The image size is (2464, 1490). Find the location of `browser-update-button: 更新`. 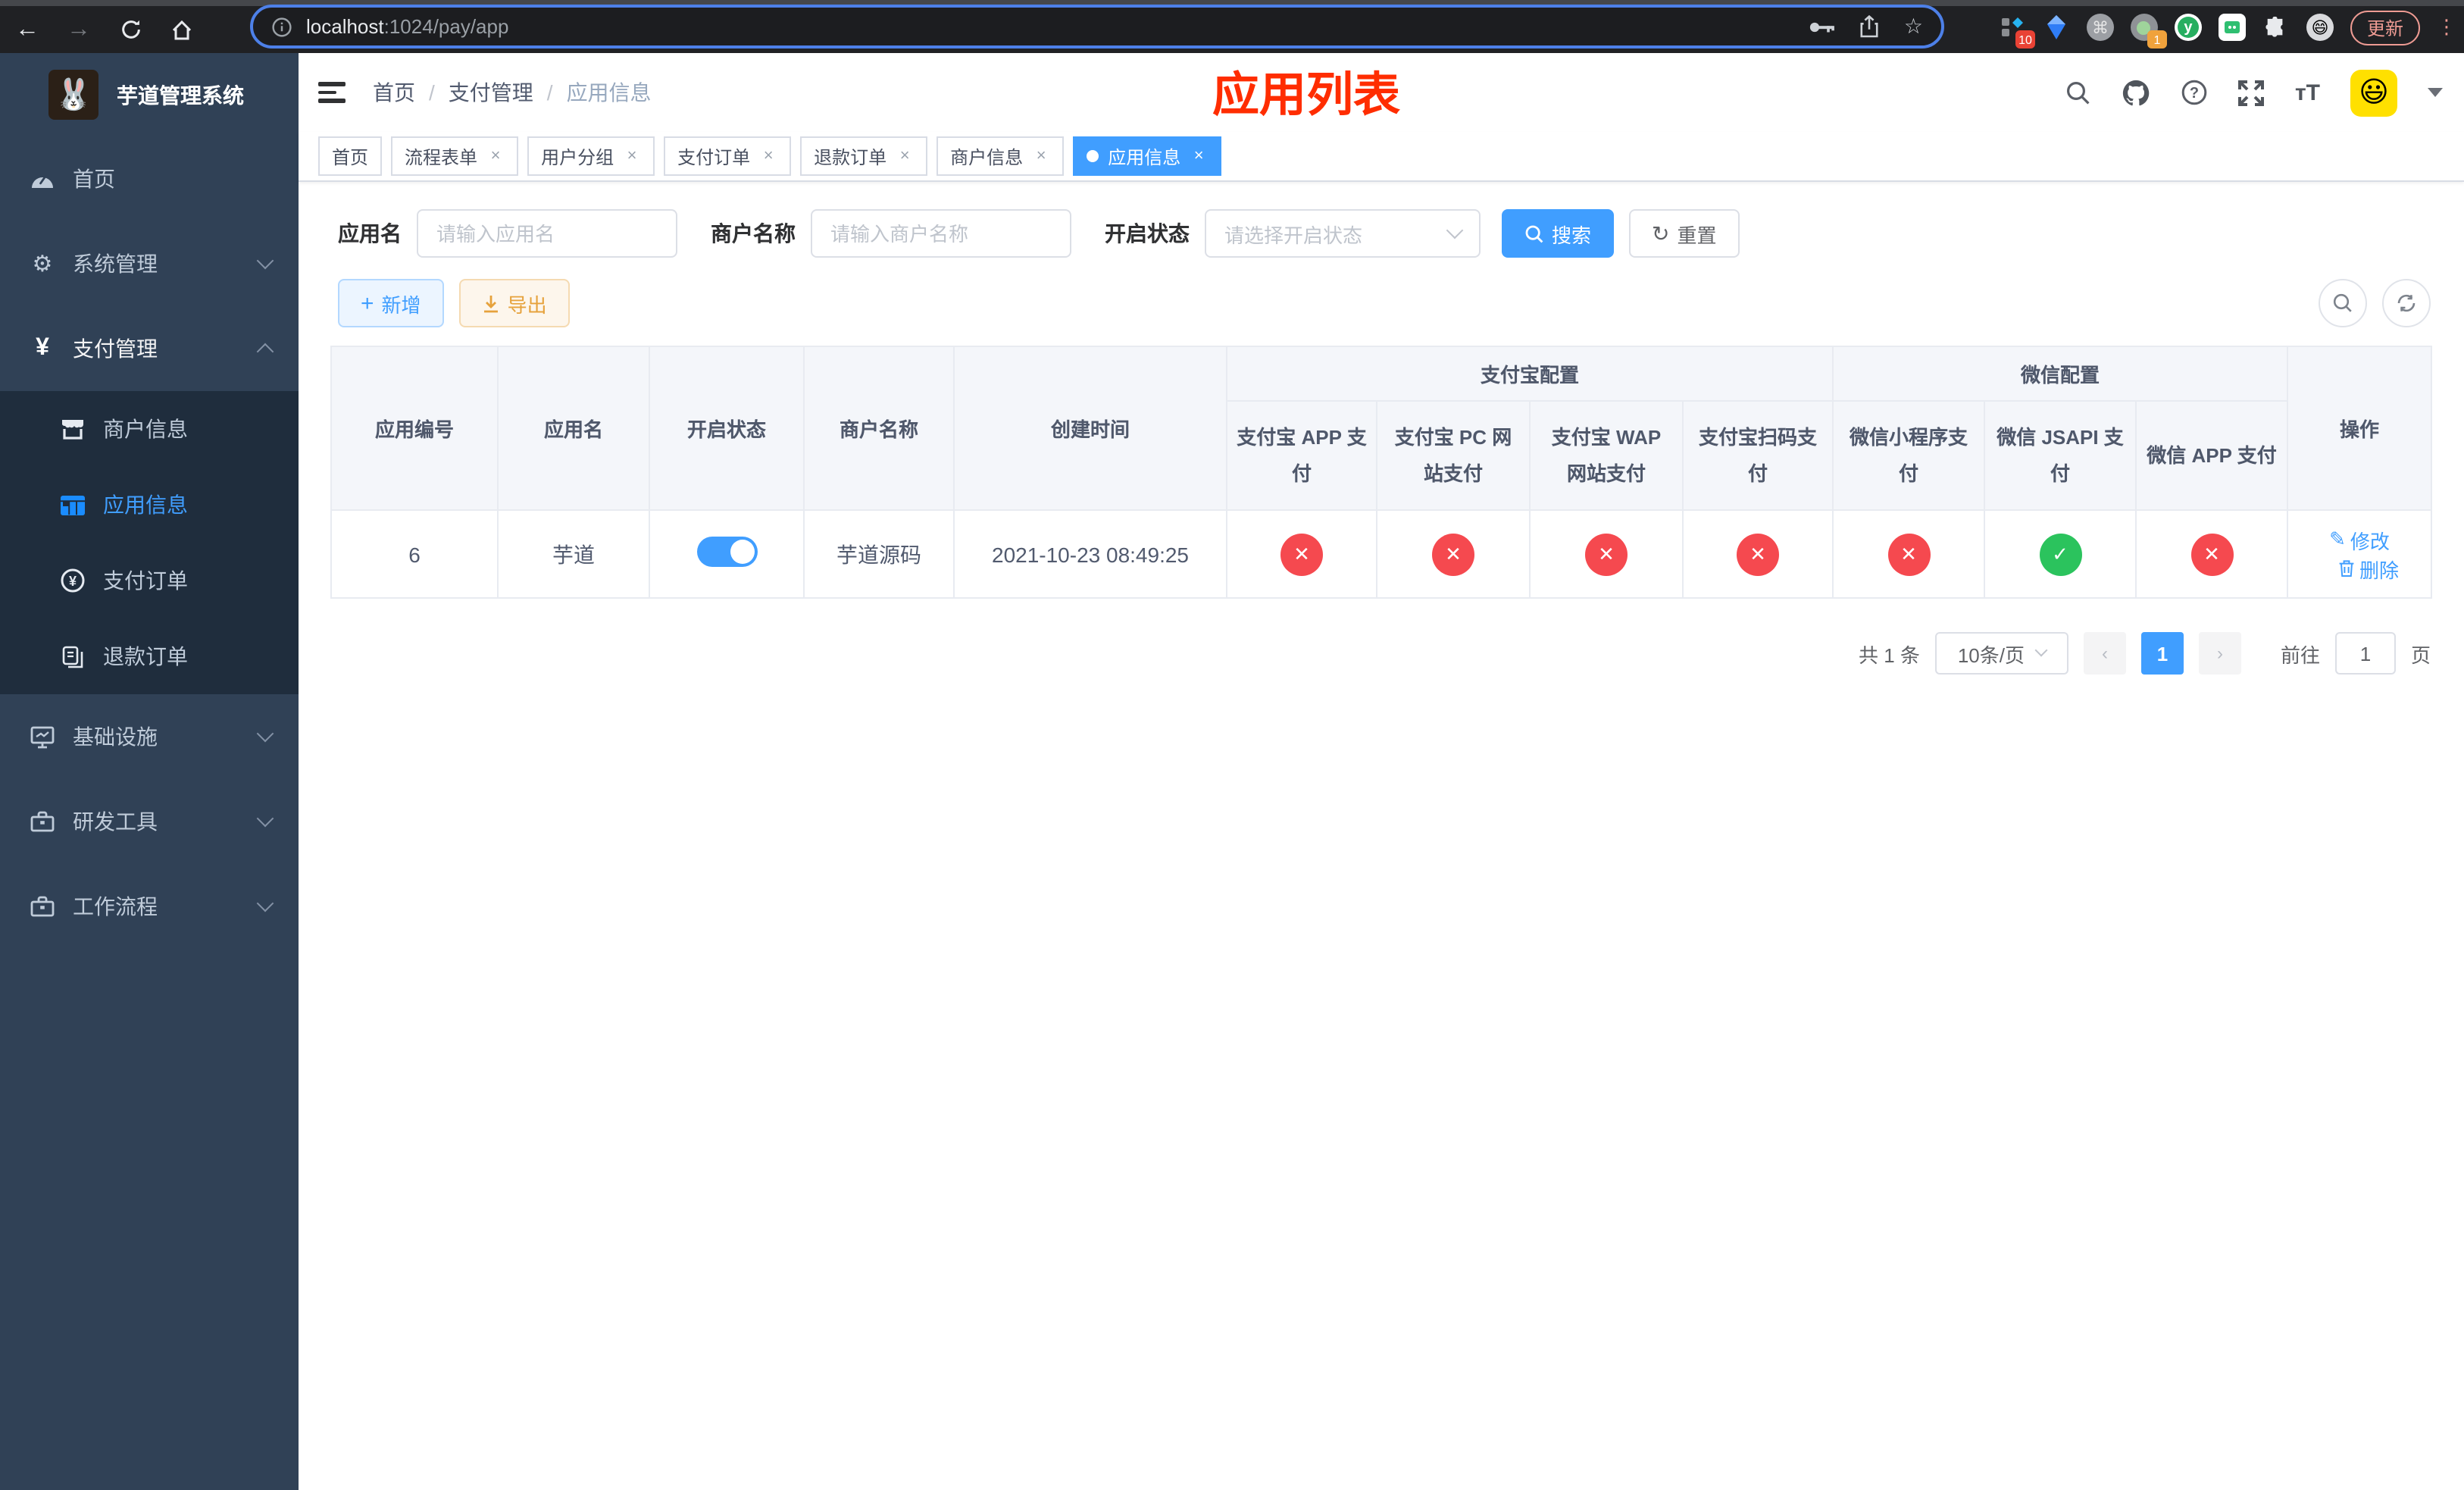

browser-update-button: 更新 is located at coordinates (2385, 28).